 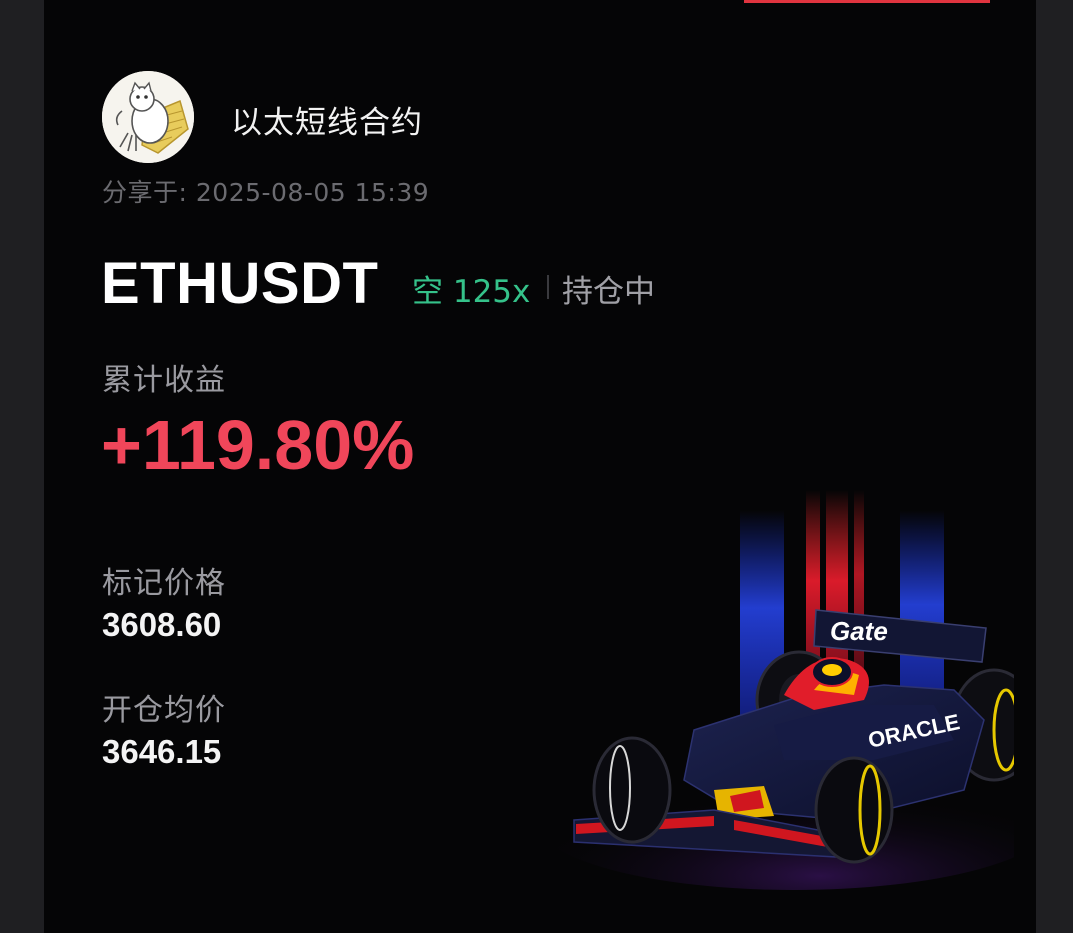 I want to click on avatar, so click(x=148, y=117).